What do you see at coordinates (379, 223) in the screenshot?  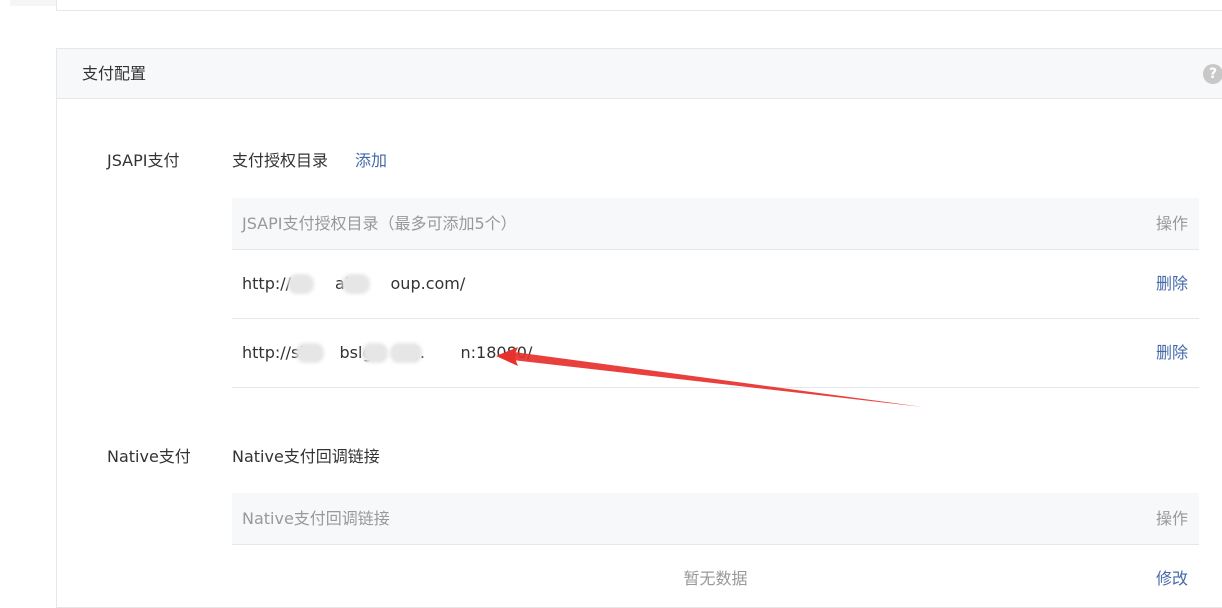 I see `column-header-directory: JSAPI支付授权目录（最多可添加5个）` at bounding box center [379, 223].